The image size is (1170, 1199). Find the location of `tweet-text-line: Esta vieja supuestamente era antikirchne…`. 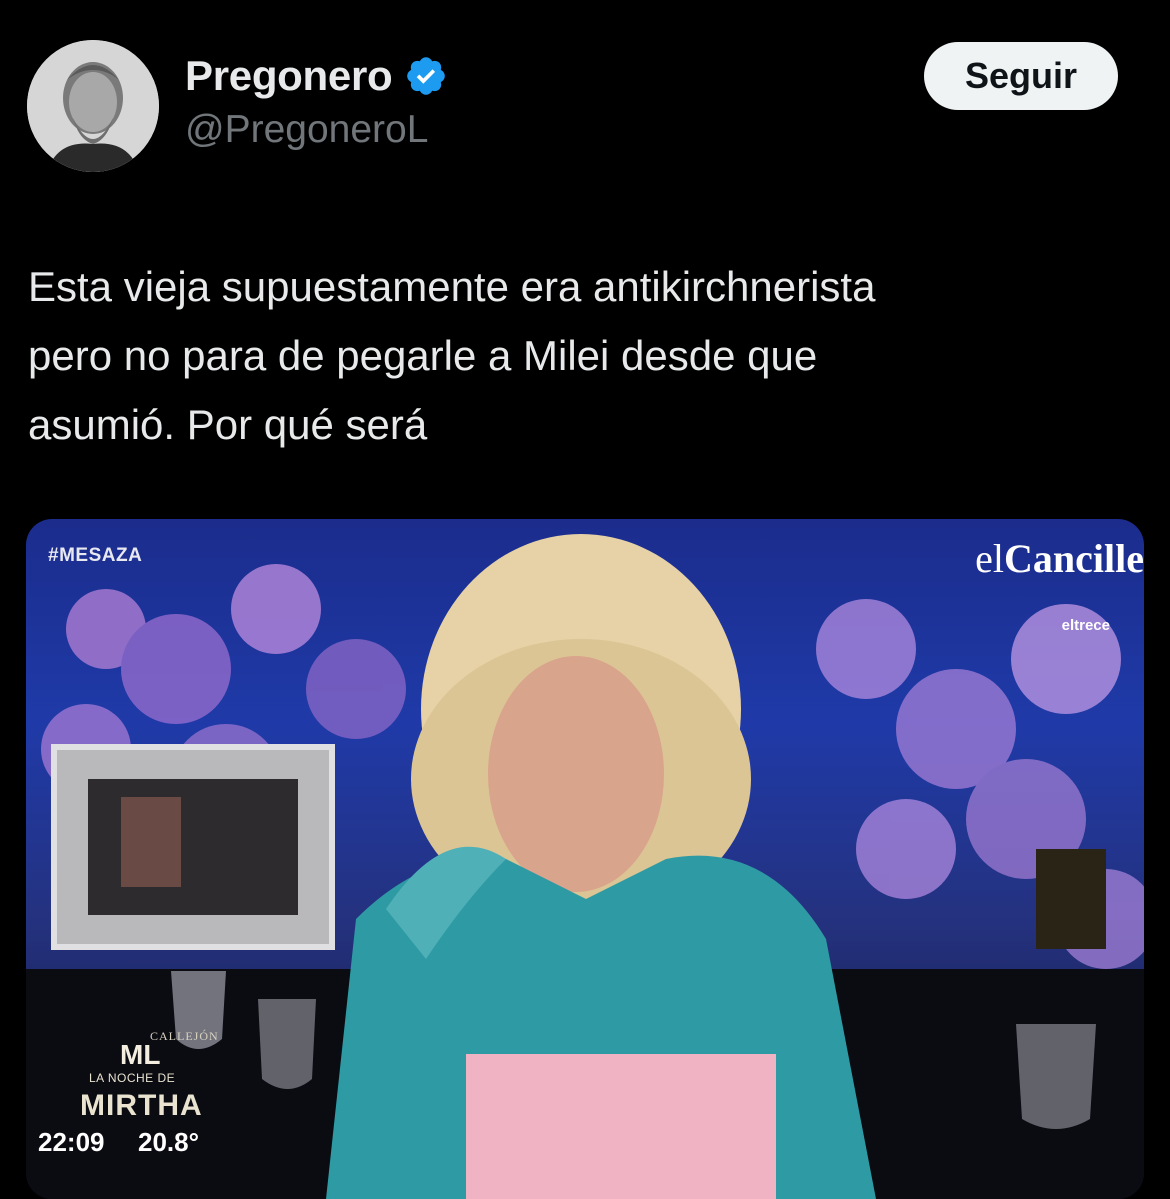

tweet-text-line: Esta vieja supuestamente era antikirchne… is located at coordinates (452, 286).